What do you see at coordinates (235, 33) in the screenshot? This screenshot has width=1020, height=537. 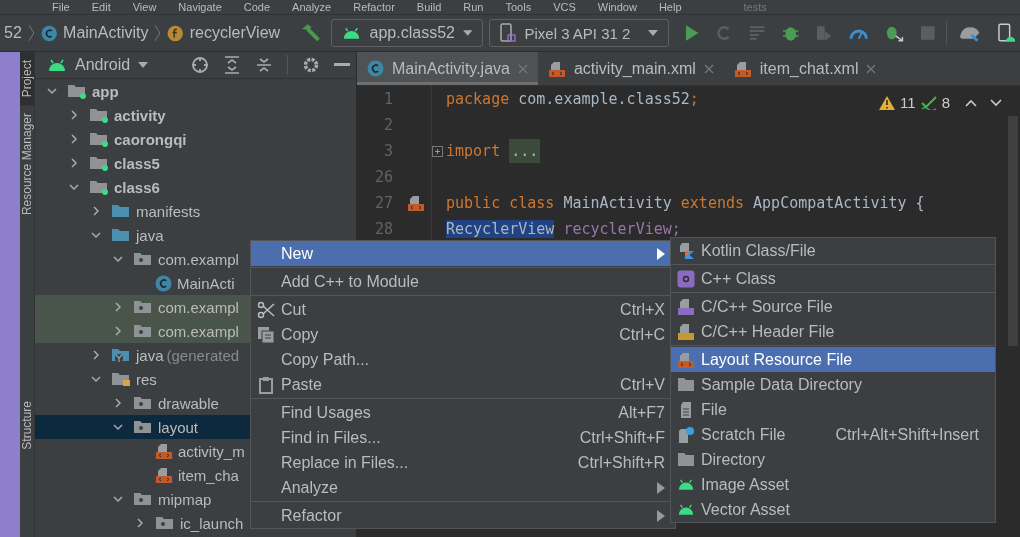 I see `breadcrumb: recyclerView` at bounding box center [235, 33].